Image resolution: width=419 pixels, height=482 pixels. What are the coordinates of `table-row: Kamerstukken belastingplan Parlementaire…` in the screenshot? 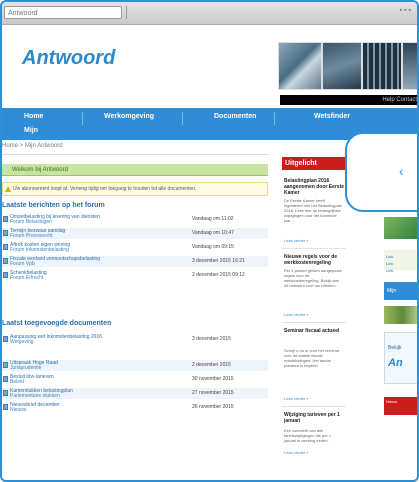 It's located at (135, 393).